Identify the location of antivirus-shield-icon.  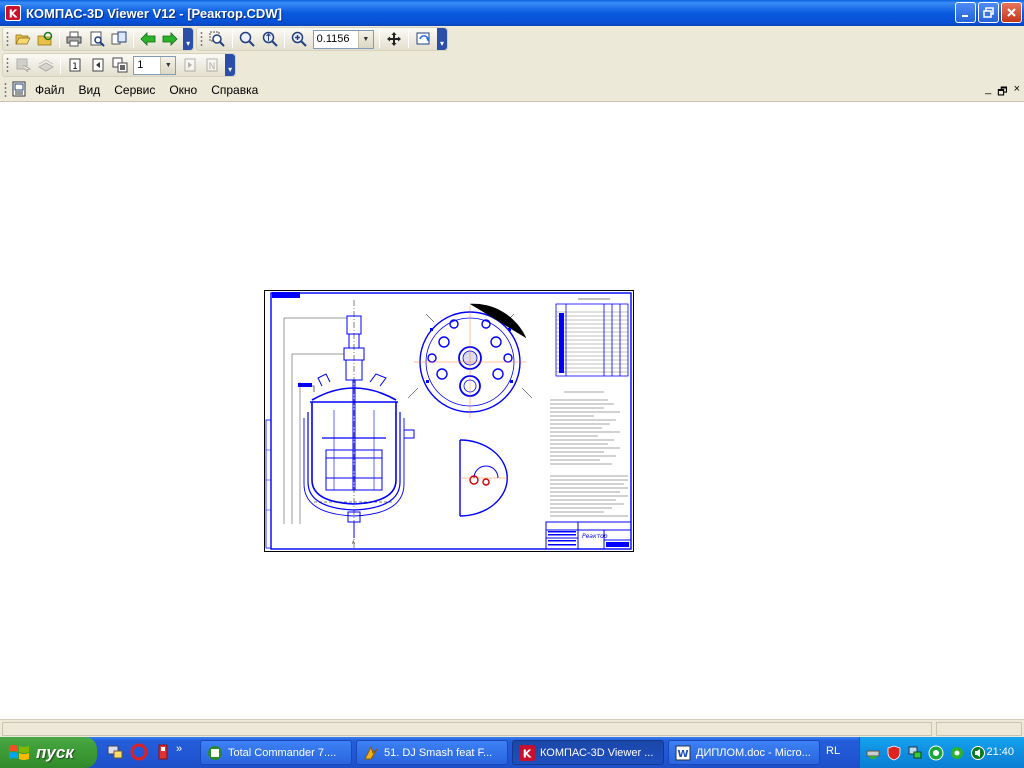
(894, 753).